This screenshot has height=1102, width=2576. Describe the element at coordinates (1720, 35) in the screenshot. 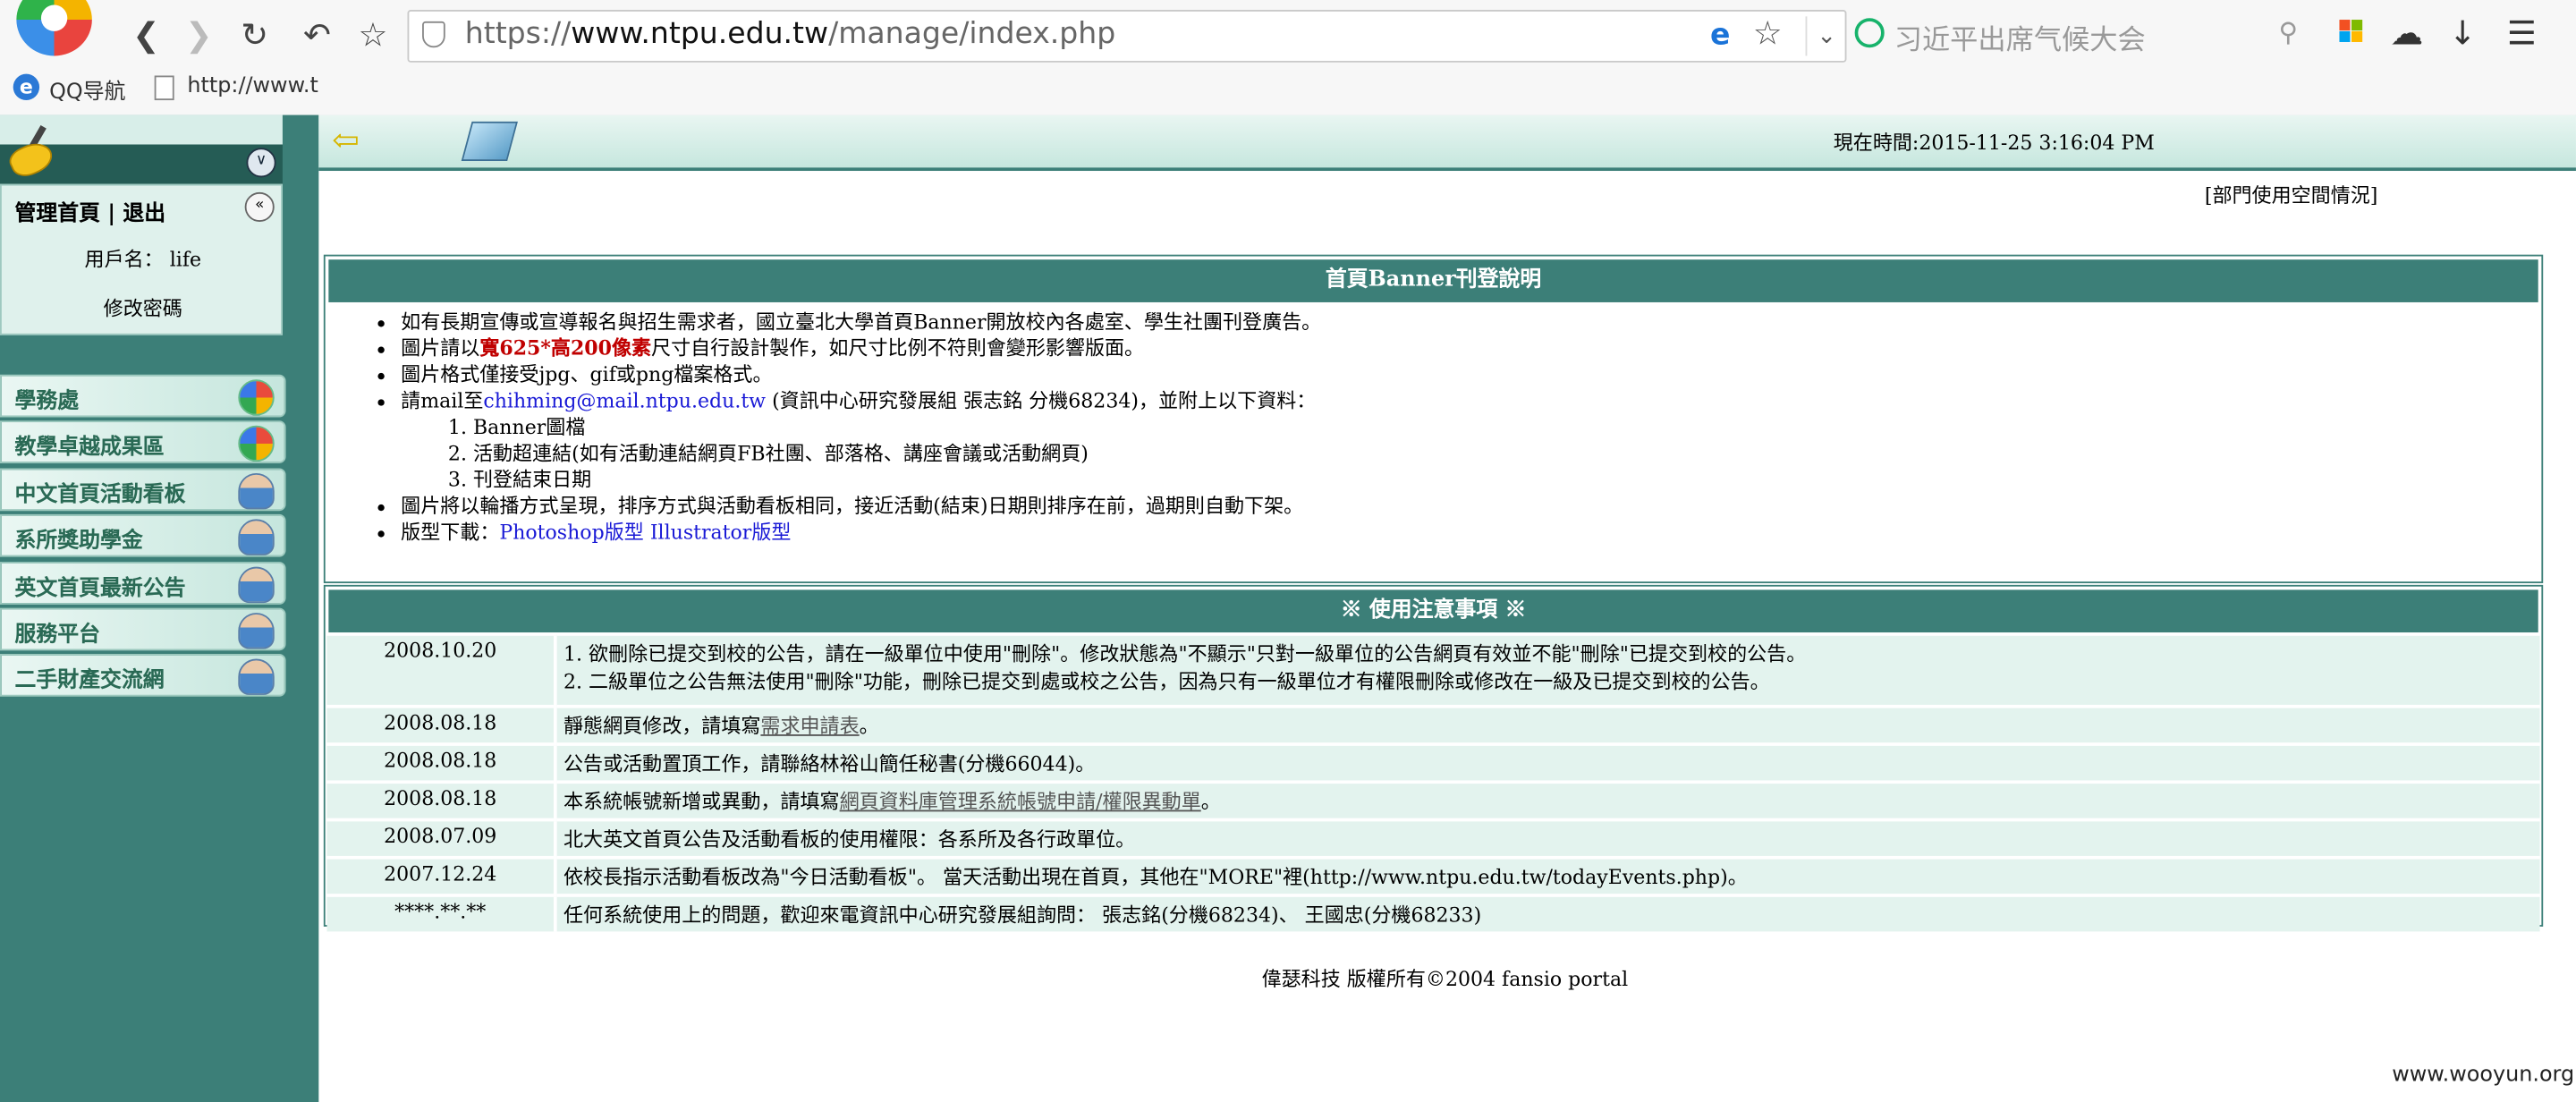

I see `ie-mode-icon: e` at that location.